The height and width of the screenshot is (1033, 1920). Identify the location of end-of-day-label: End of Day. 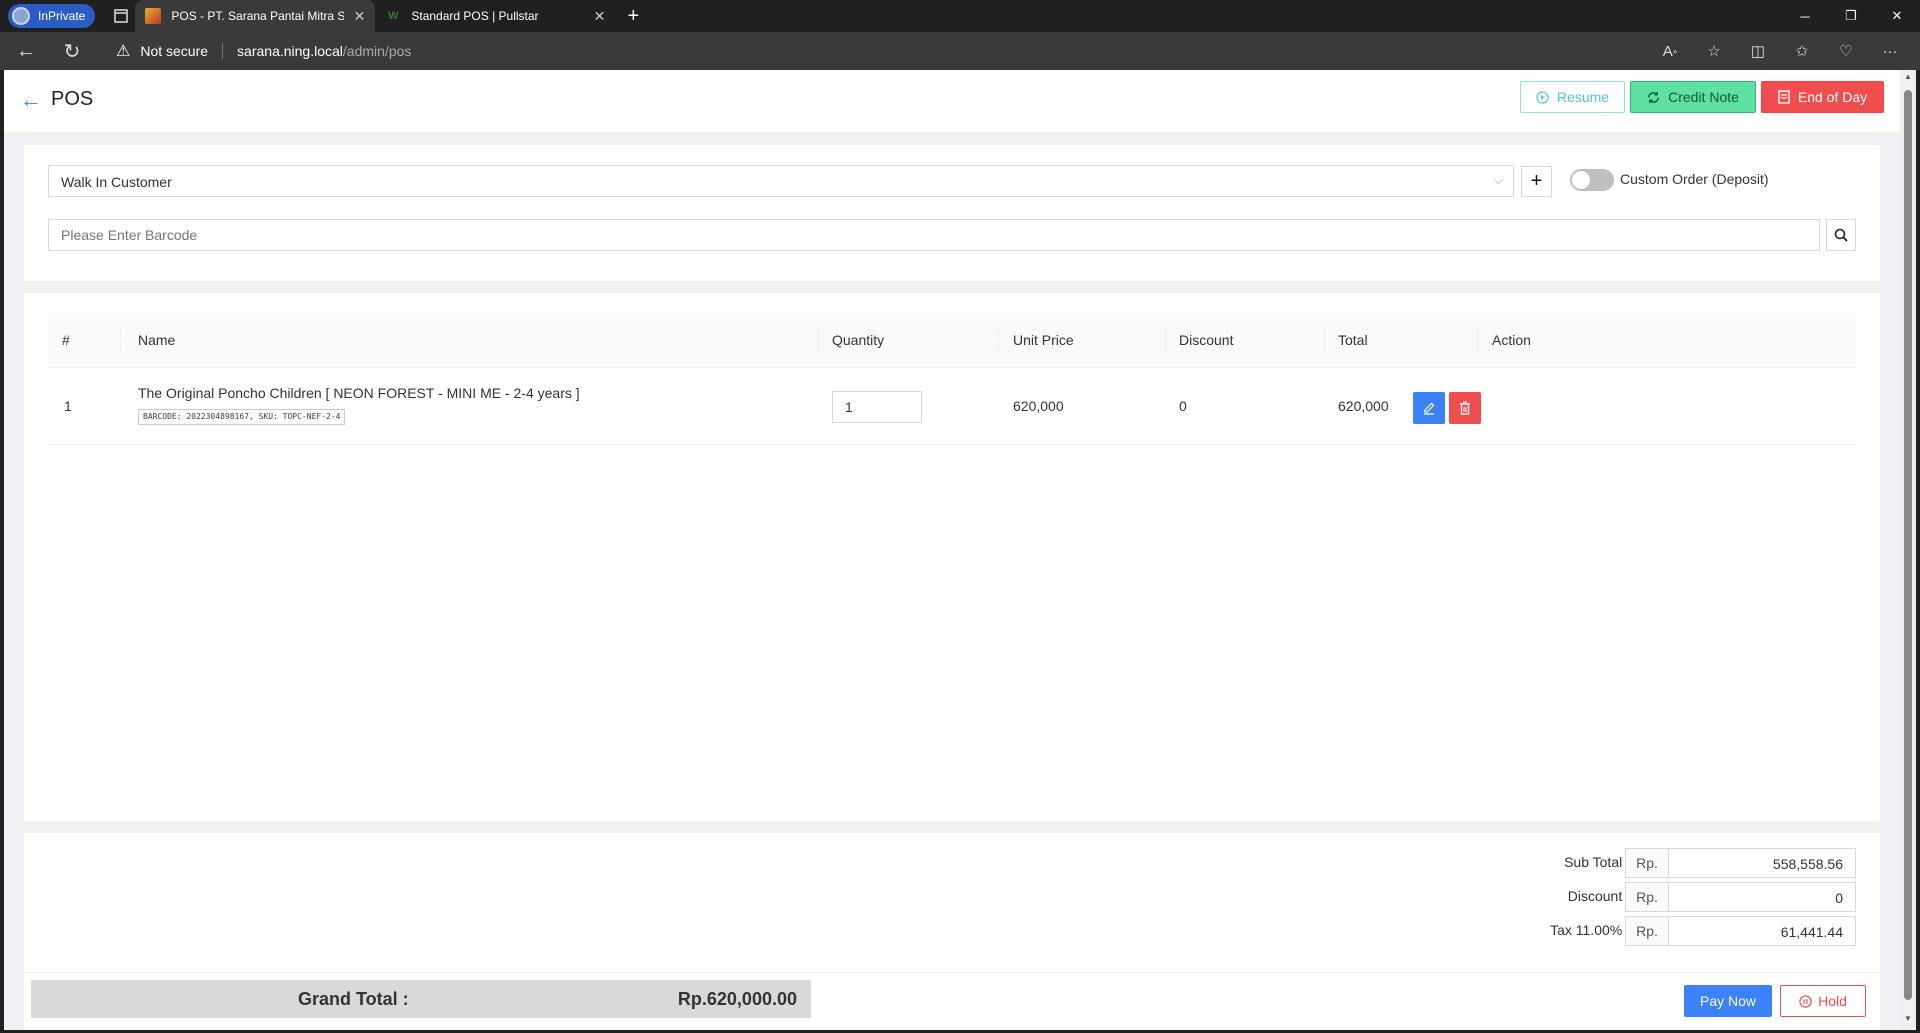
(1832, 97).